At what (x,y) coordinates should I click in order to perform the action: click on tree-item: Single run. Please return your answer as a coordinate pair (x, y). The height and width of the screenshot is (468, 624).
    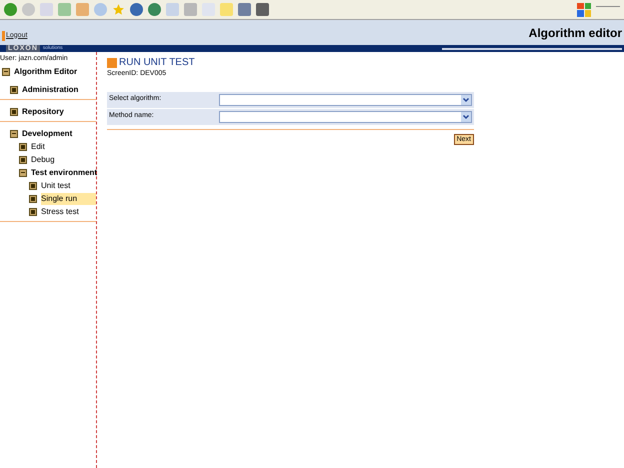
    Looking at the image, I should click on (68, 198).